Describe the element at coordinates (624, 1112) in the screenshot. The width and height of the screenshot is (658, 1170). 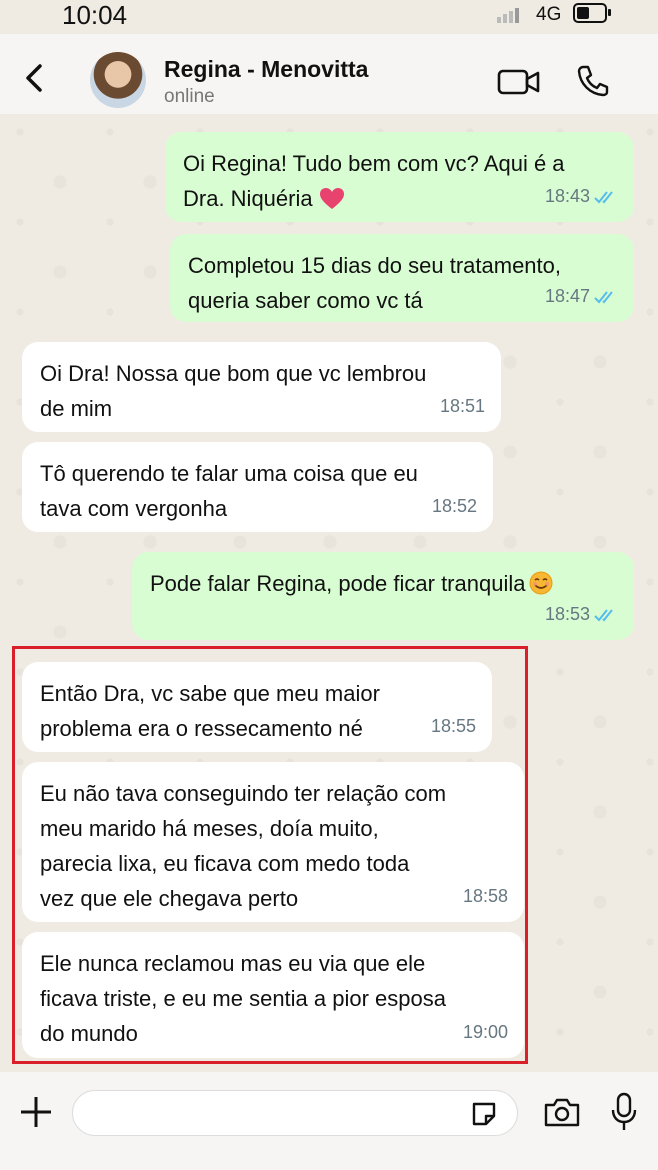
I see `microphone-icon` at that location.